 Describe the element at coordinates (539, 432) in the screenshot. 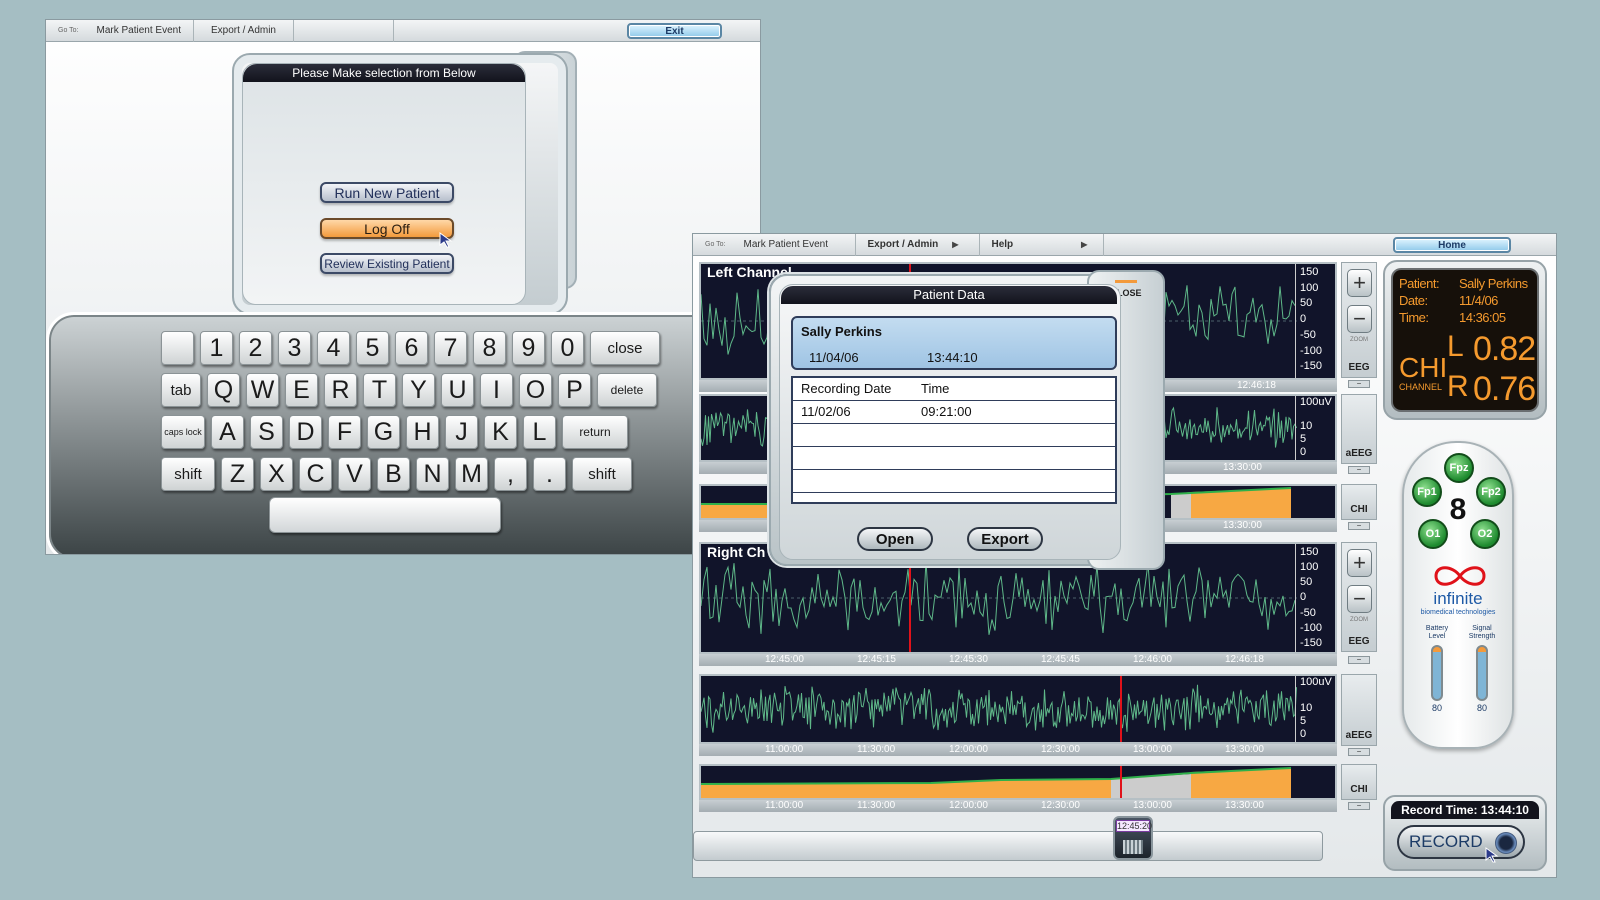

I see `key-l: L` at that location.